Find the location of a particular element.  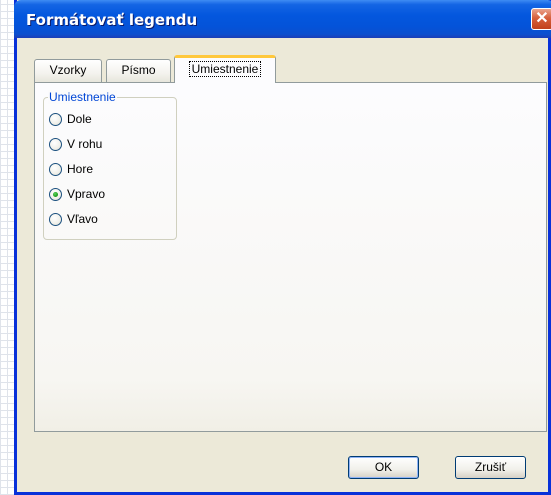

tab-label: Umiestnenie is located at coordinates (225, 69).